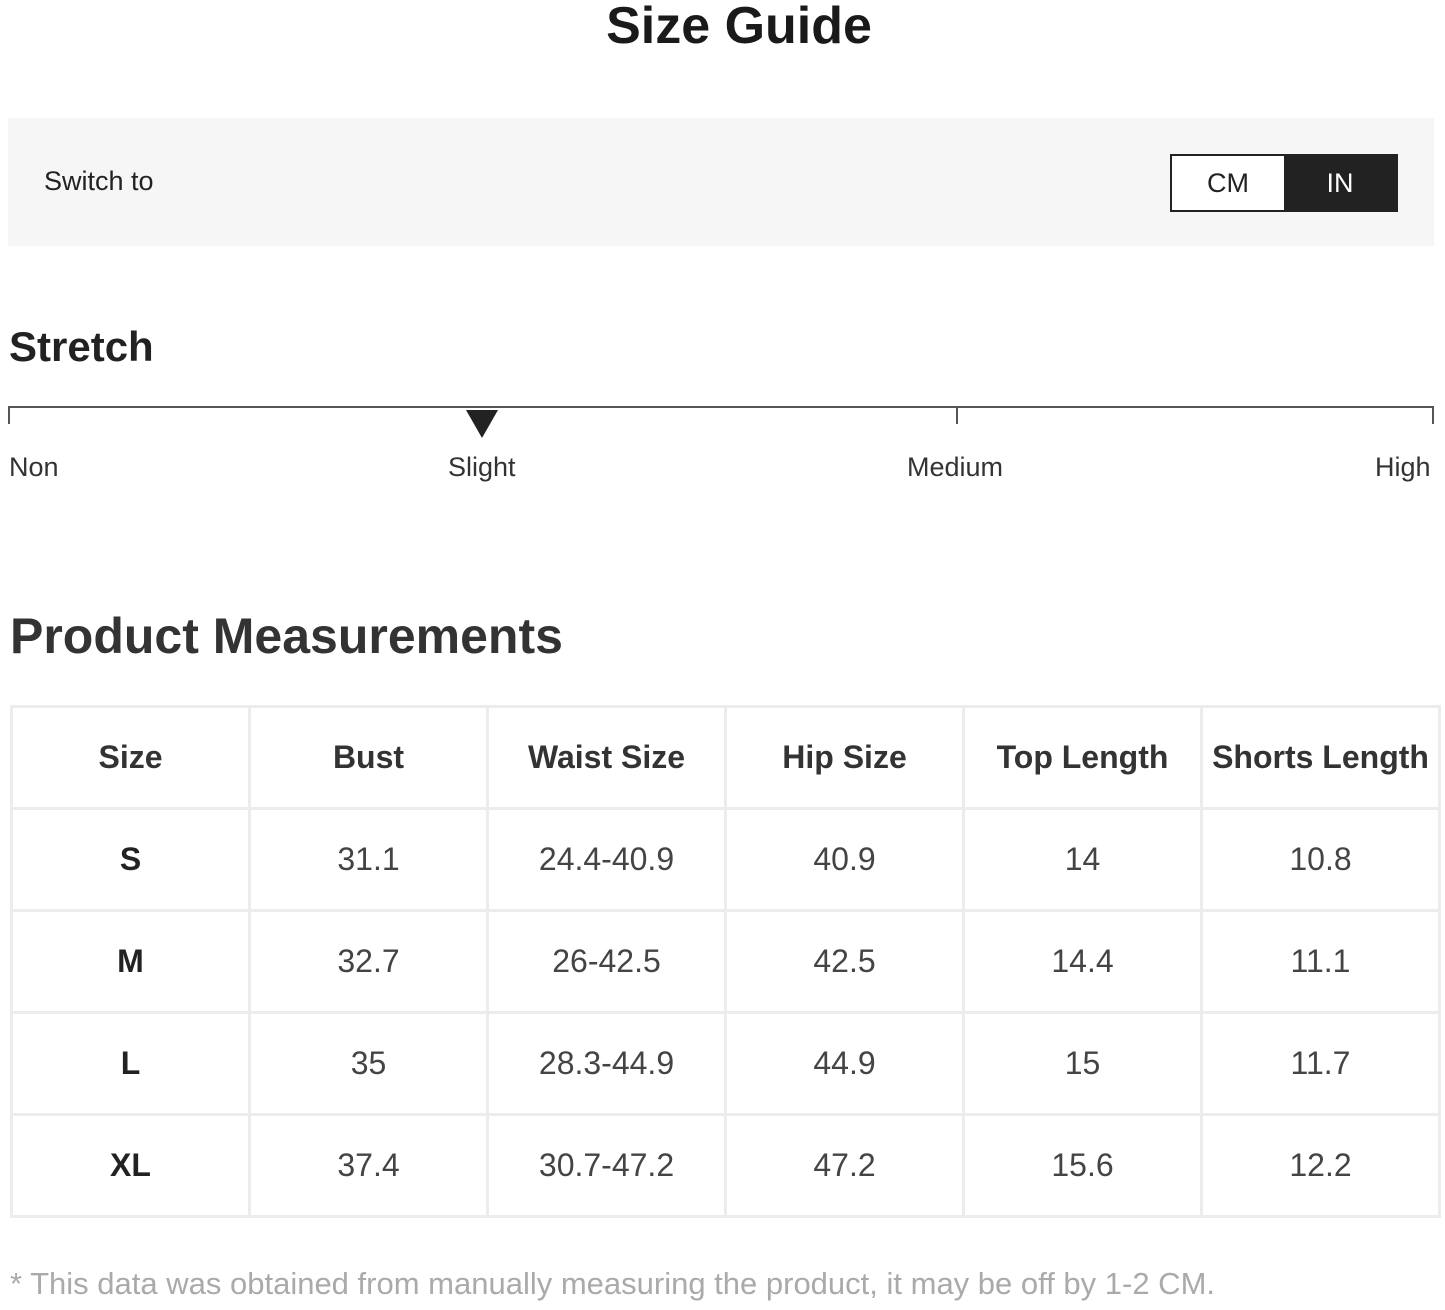 This screenshot has height=1310, width=1445. Describe the element at coordinates (9, 415) in the screenshot. I see `stretch-tick-non` at that location.